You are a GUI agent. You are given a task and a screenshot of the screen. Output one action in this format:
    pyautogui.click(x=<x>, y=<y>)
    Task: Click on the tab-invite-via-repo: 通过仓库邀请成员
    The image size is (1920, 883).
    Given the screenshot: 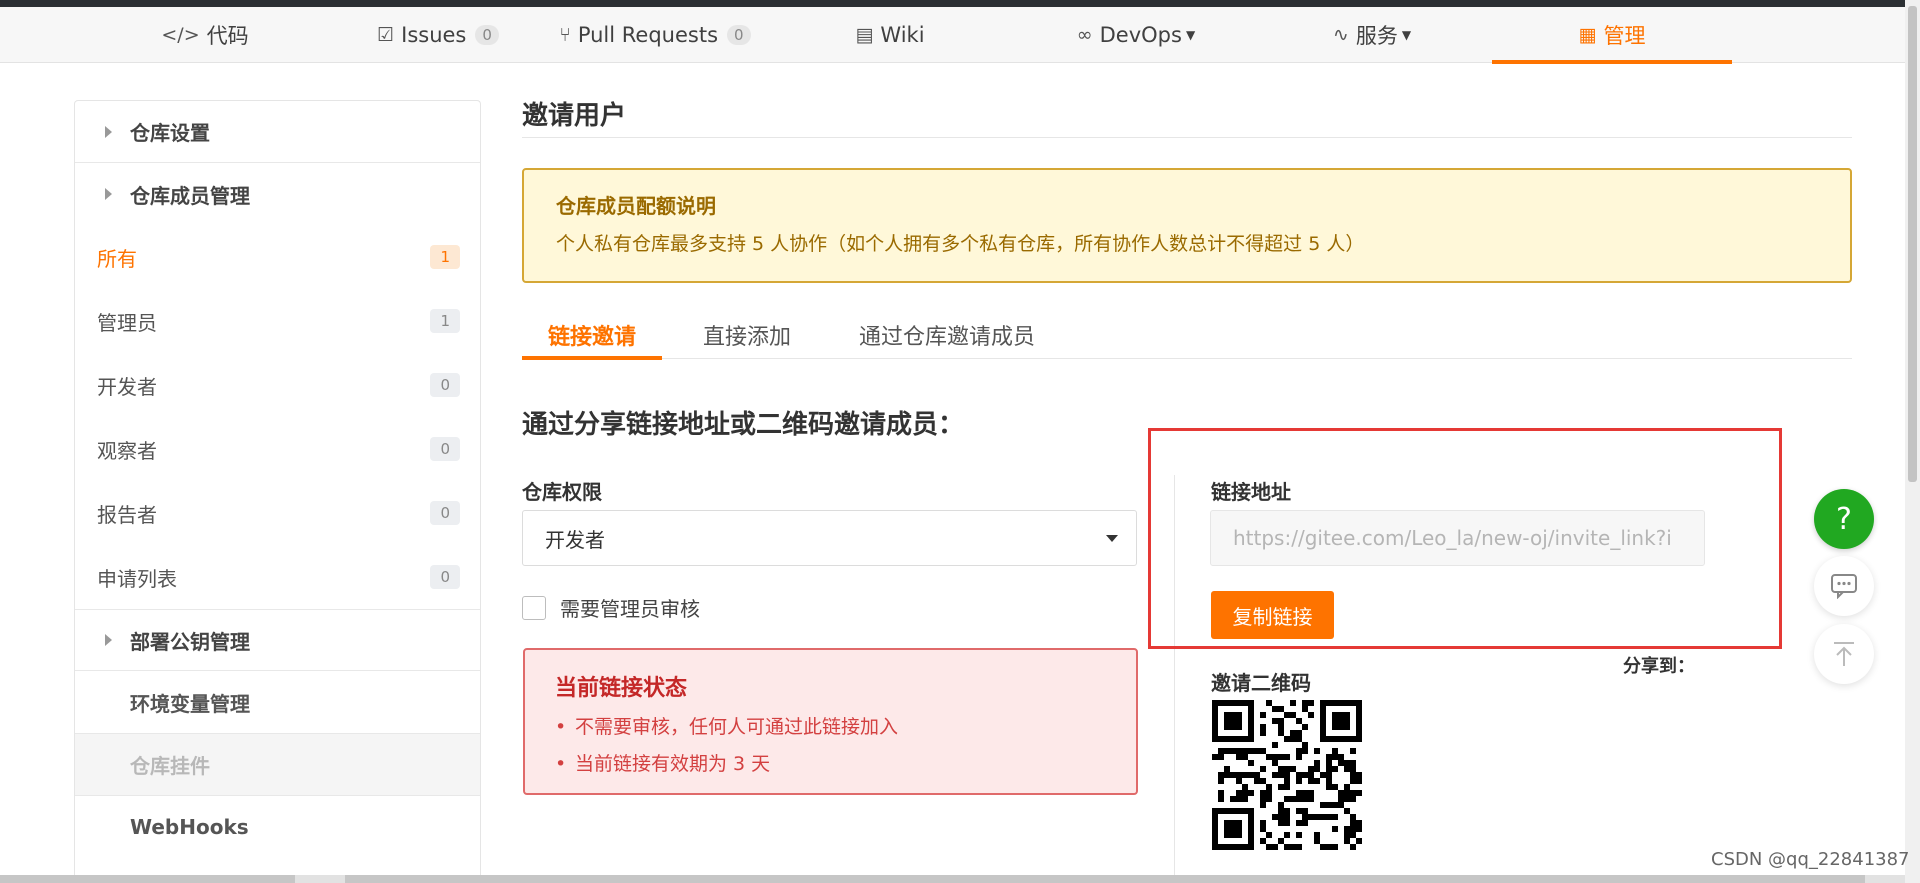 What is the action you would take?
    pyautogui.click(x=947, y=334)
    